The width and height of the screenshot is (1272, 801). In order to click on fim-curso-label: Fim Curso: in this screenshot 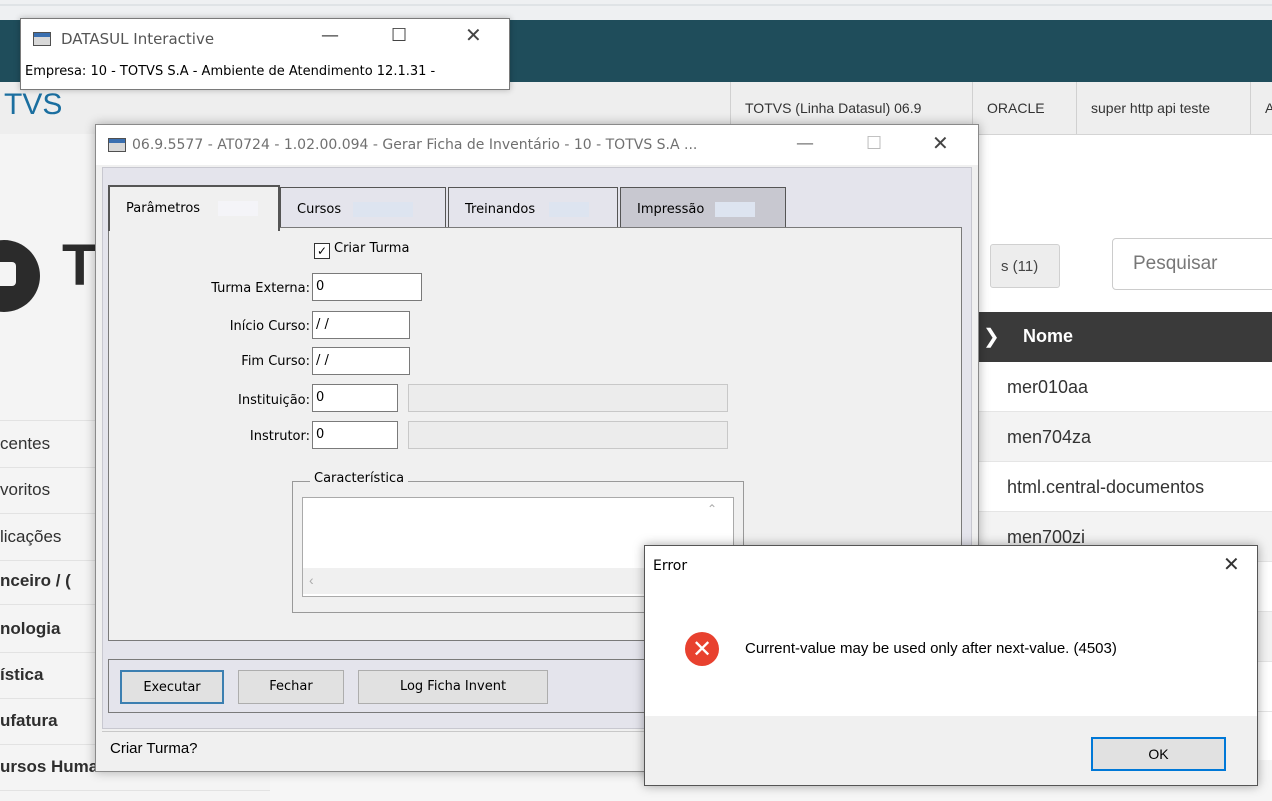, I will do `click(275, 361)`.